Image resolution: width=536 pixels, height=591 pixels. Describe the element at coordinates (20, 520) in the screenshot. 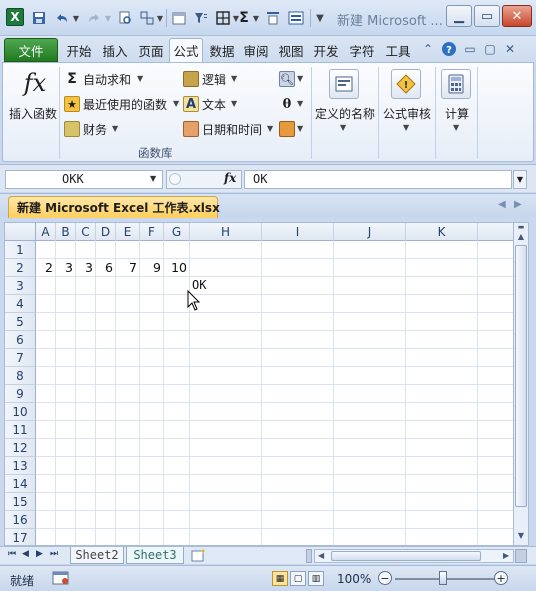

I see `row-header-16: 16` at that location.